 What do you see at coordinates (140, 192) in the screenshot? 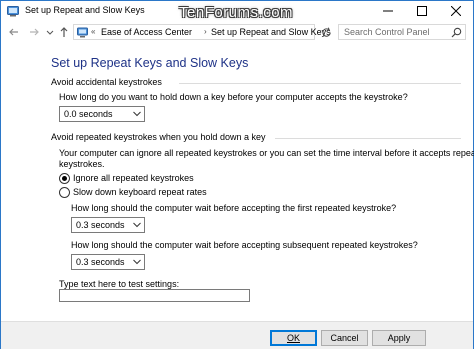
I see `slow-repeat-rate-label: Slow down keyboard repeat rates` at bounding box center [140, 192].